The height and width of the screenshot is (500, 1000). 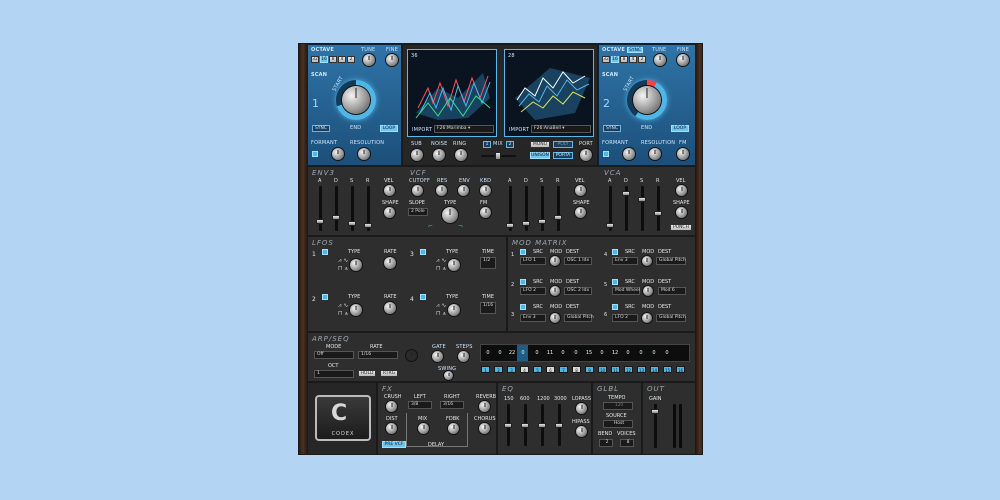 I want to click on formant-knob, so click(x=629, y=154).